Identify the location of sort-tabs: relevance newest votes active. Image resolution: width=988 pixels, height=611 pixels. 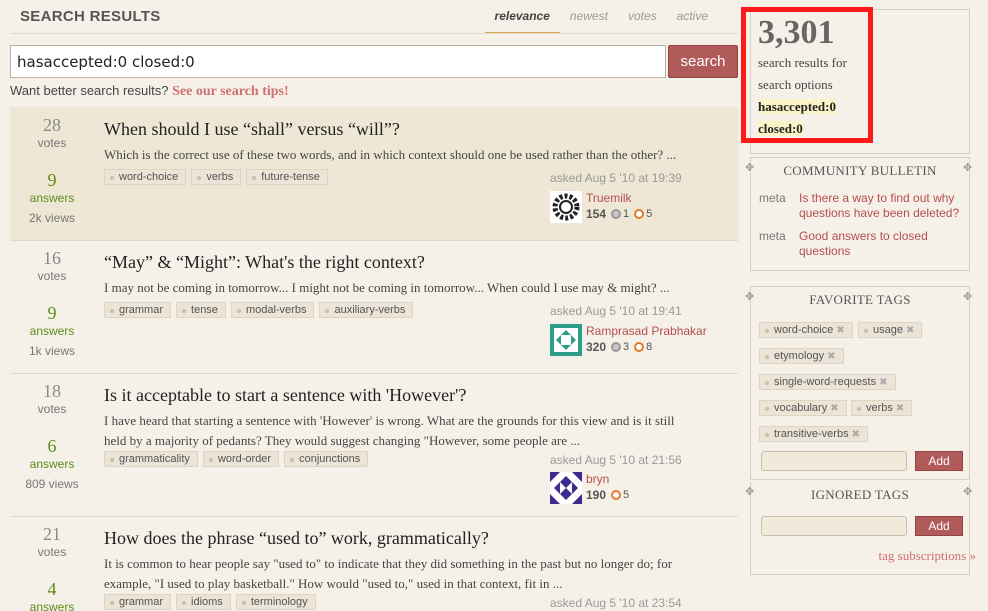
(601, 21).